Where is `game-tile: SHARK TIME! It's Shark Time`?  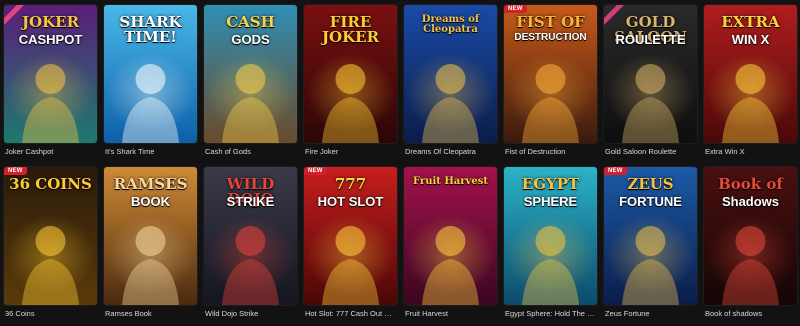
game-tile: SHARK TIME! It's Shark Time is located at coordinates (150, 84).